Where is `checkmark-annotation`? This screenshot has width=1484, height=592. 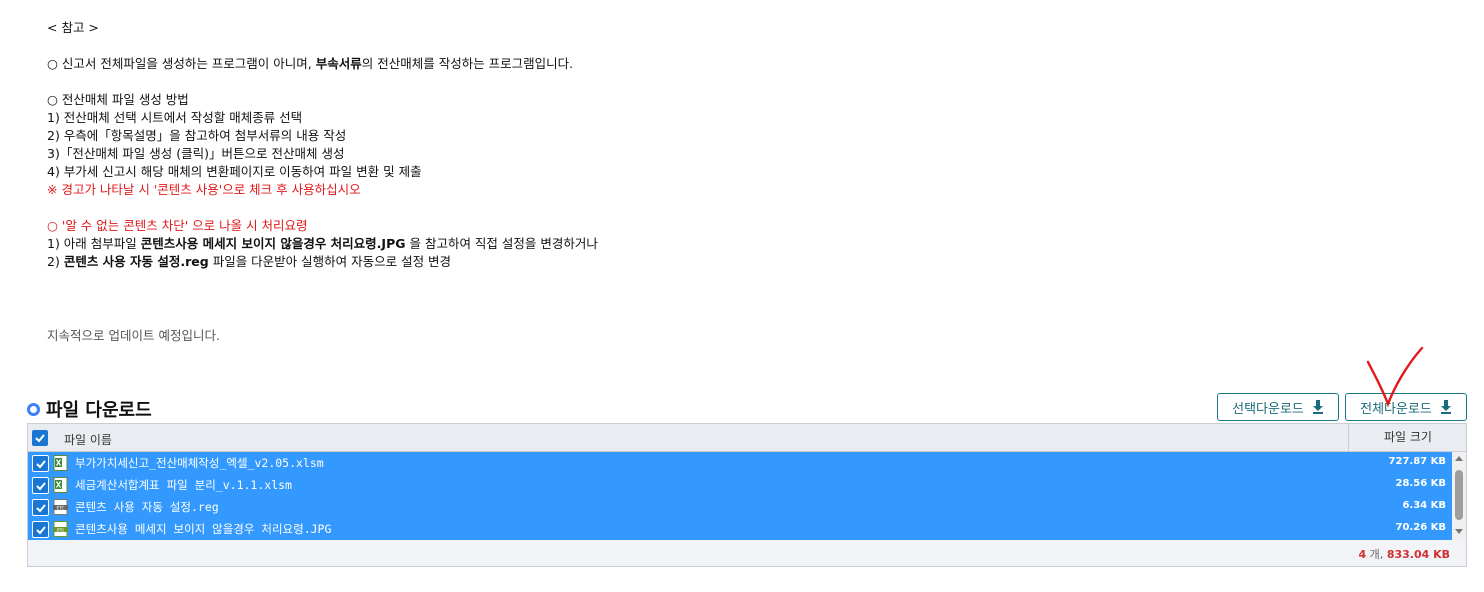 checkmark-annotation is located at coordinates (1395, 377).